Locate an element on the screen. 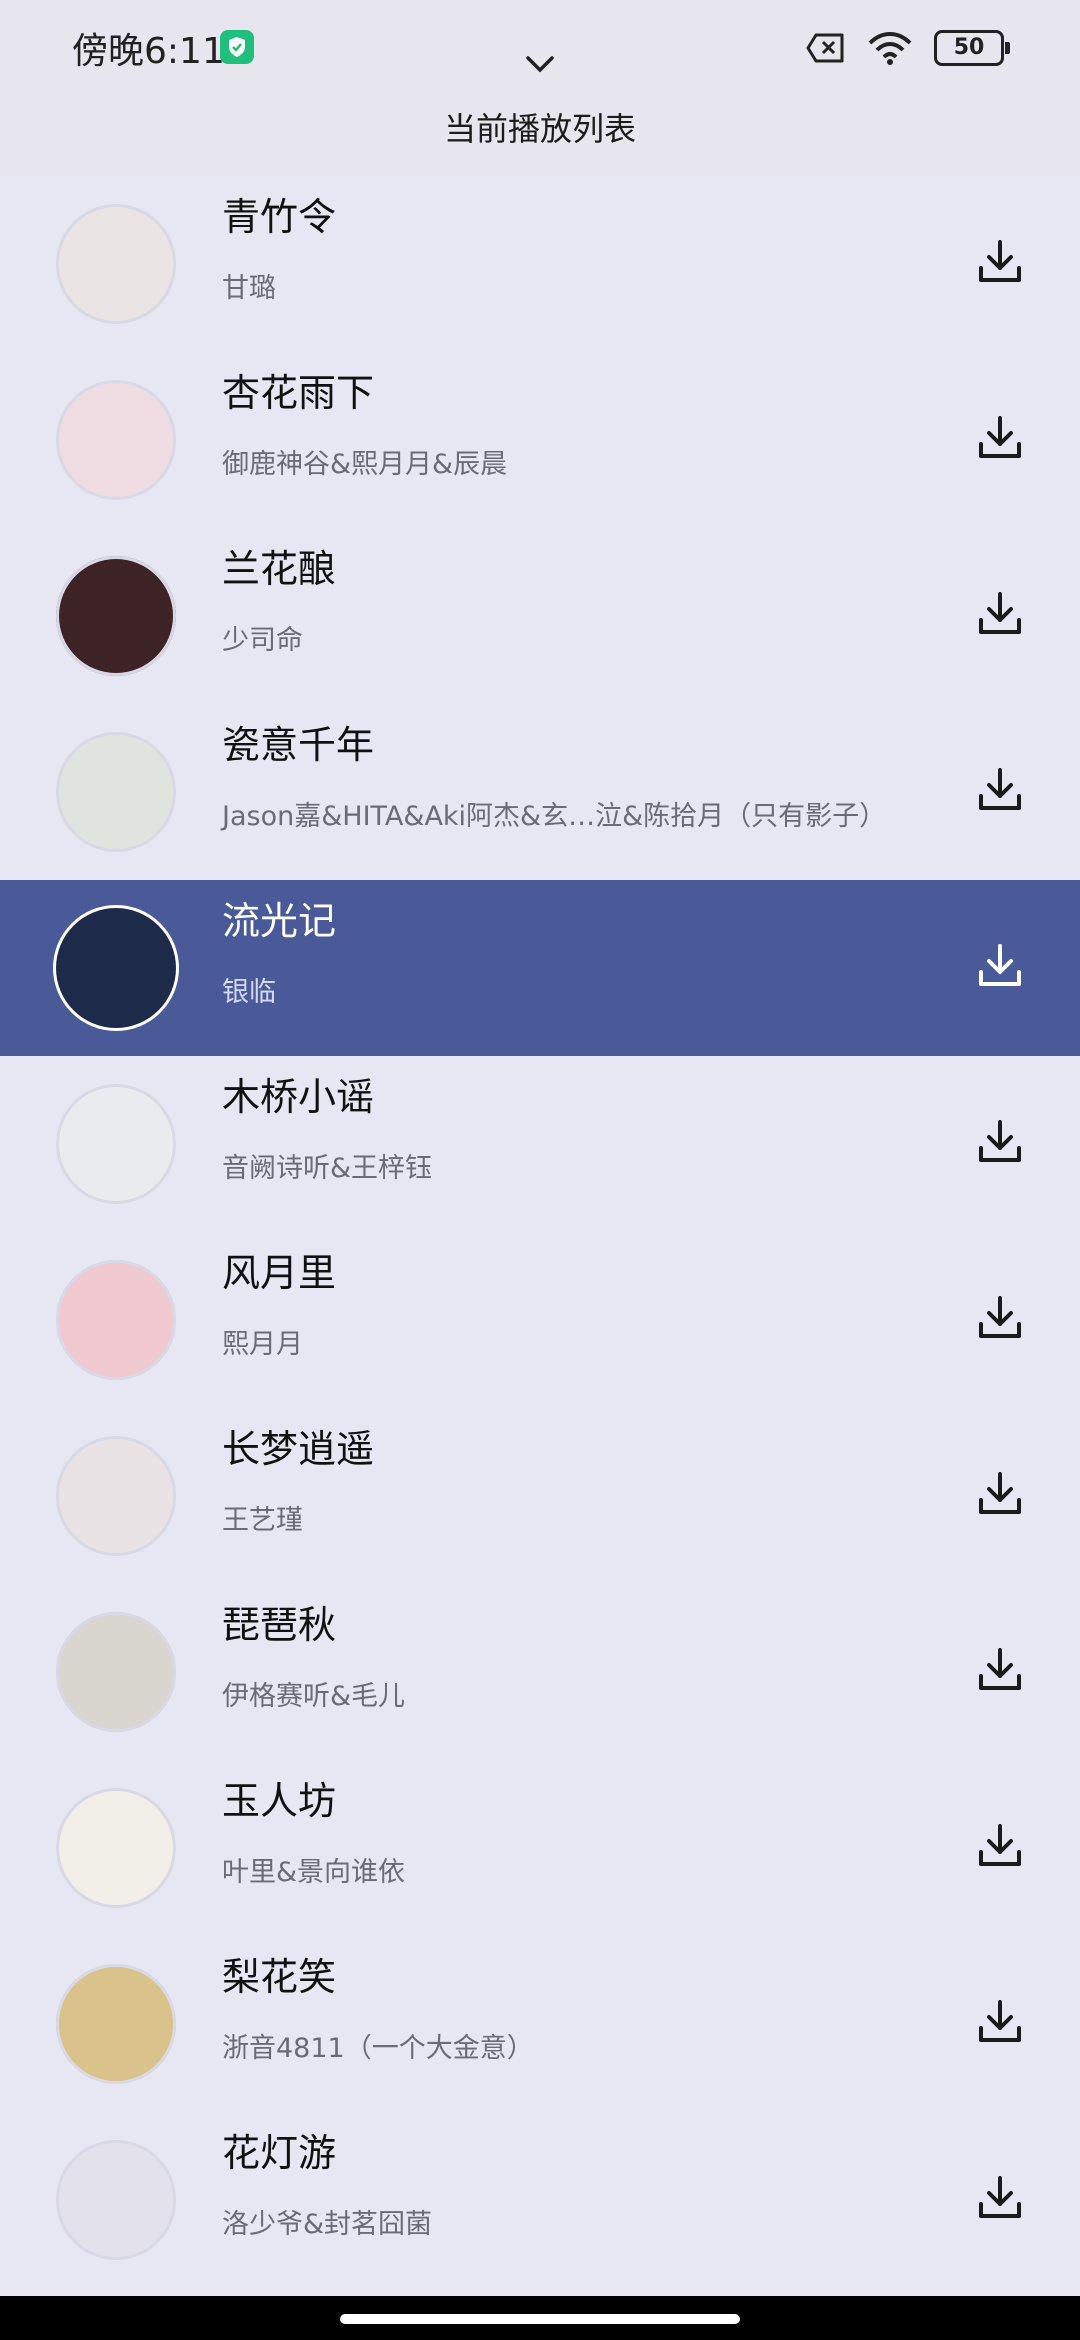  security-shield-icon is located at coordinates (237, 47).